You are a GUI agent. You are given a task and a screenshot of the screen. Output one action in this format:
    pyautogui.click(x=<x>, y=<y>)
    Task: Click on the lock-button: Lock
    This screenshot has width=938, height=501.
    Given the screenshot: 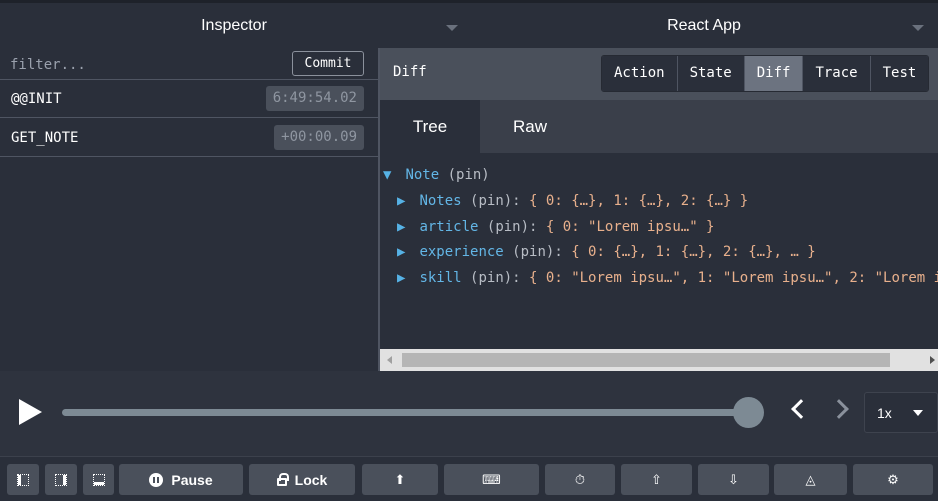 What is the action you would take?
    pyautogui.click(x=302, y=479)
    